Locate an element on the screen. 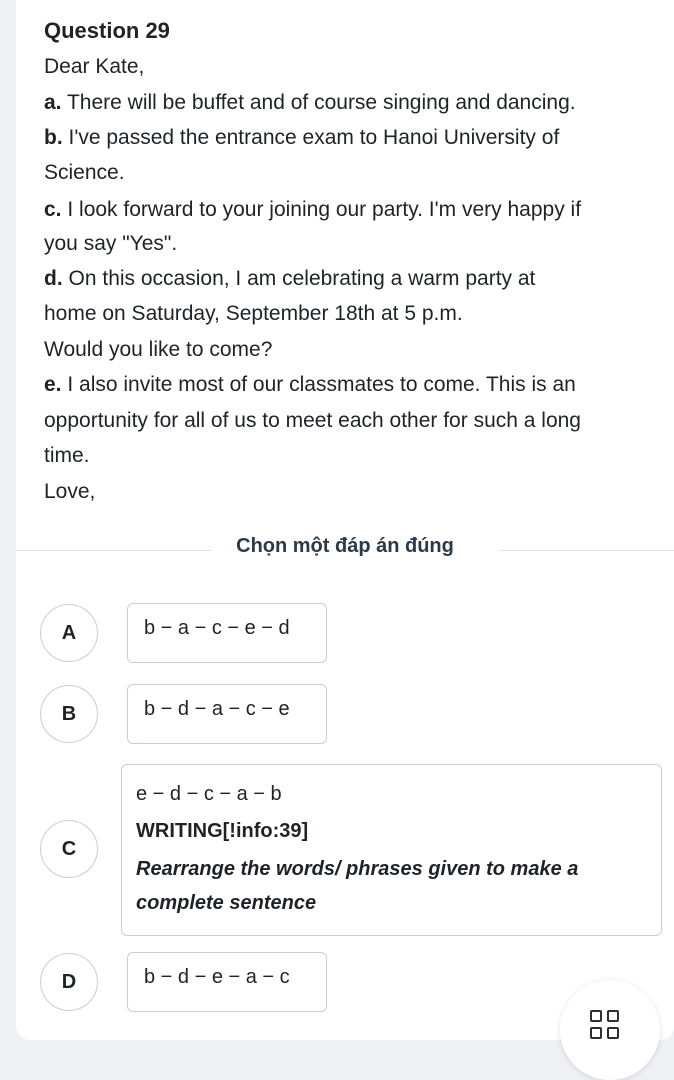 The image size is (674, 1080). grid-icon is located at coordinates (607, 1027).